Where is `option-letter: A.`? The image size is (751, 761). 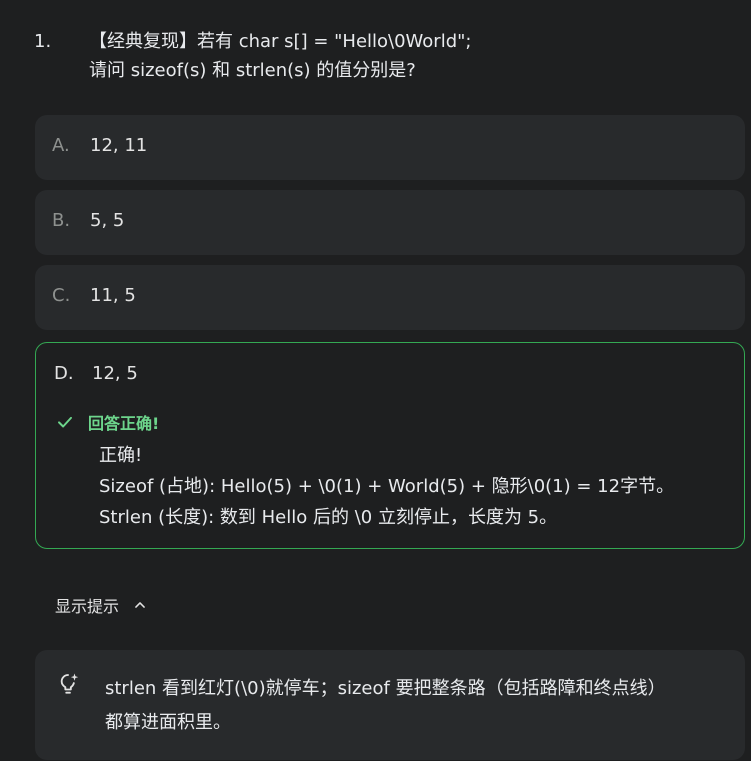 option-letter: A. is located at coordinates (61, 145).